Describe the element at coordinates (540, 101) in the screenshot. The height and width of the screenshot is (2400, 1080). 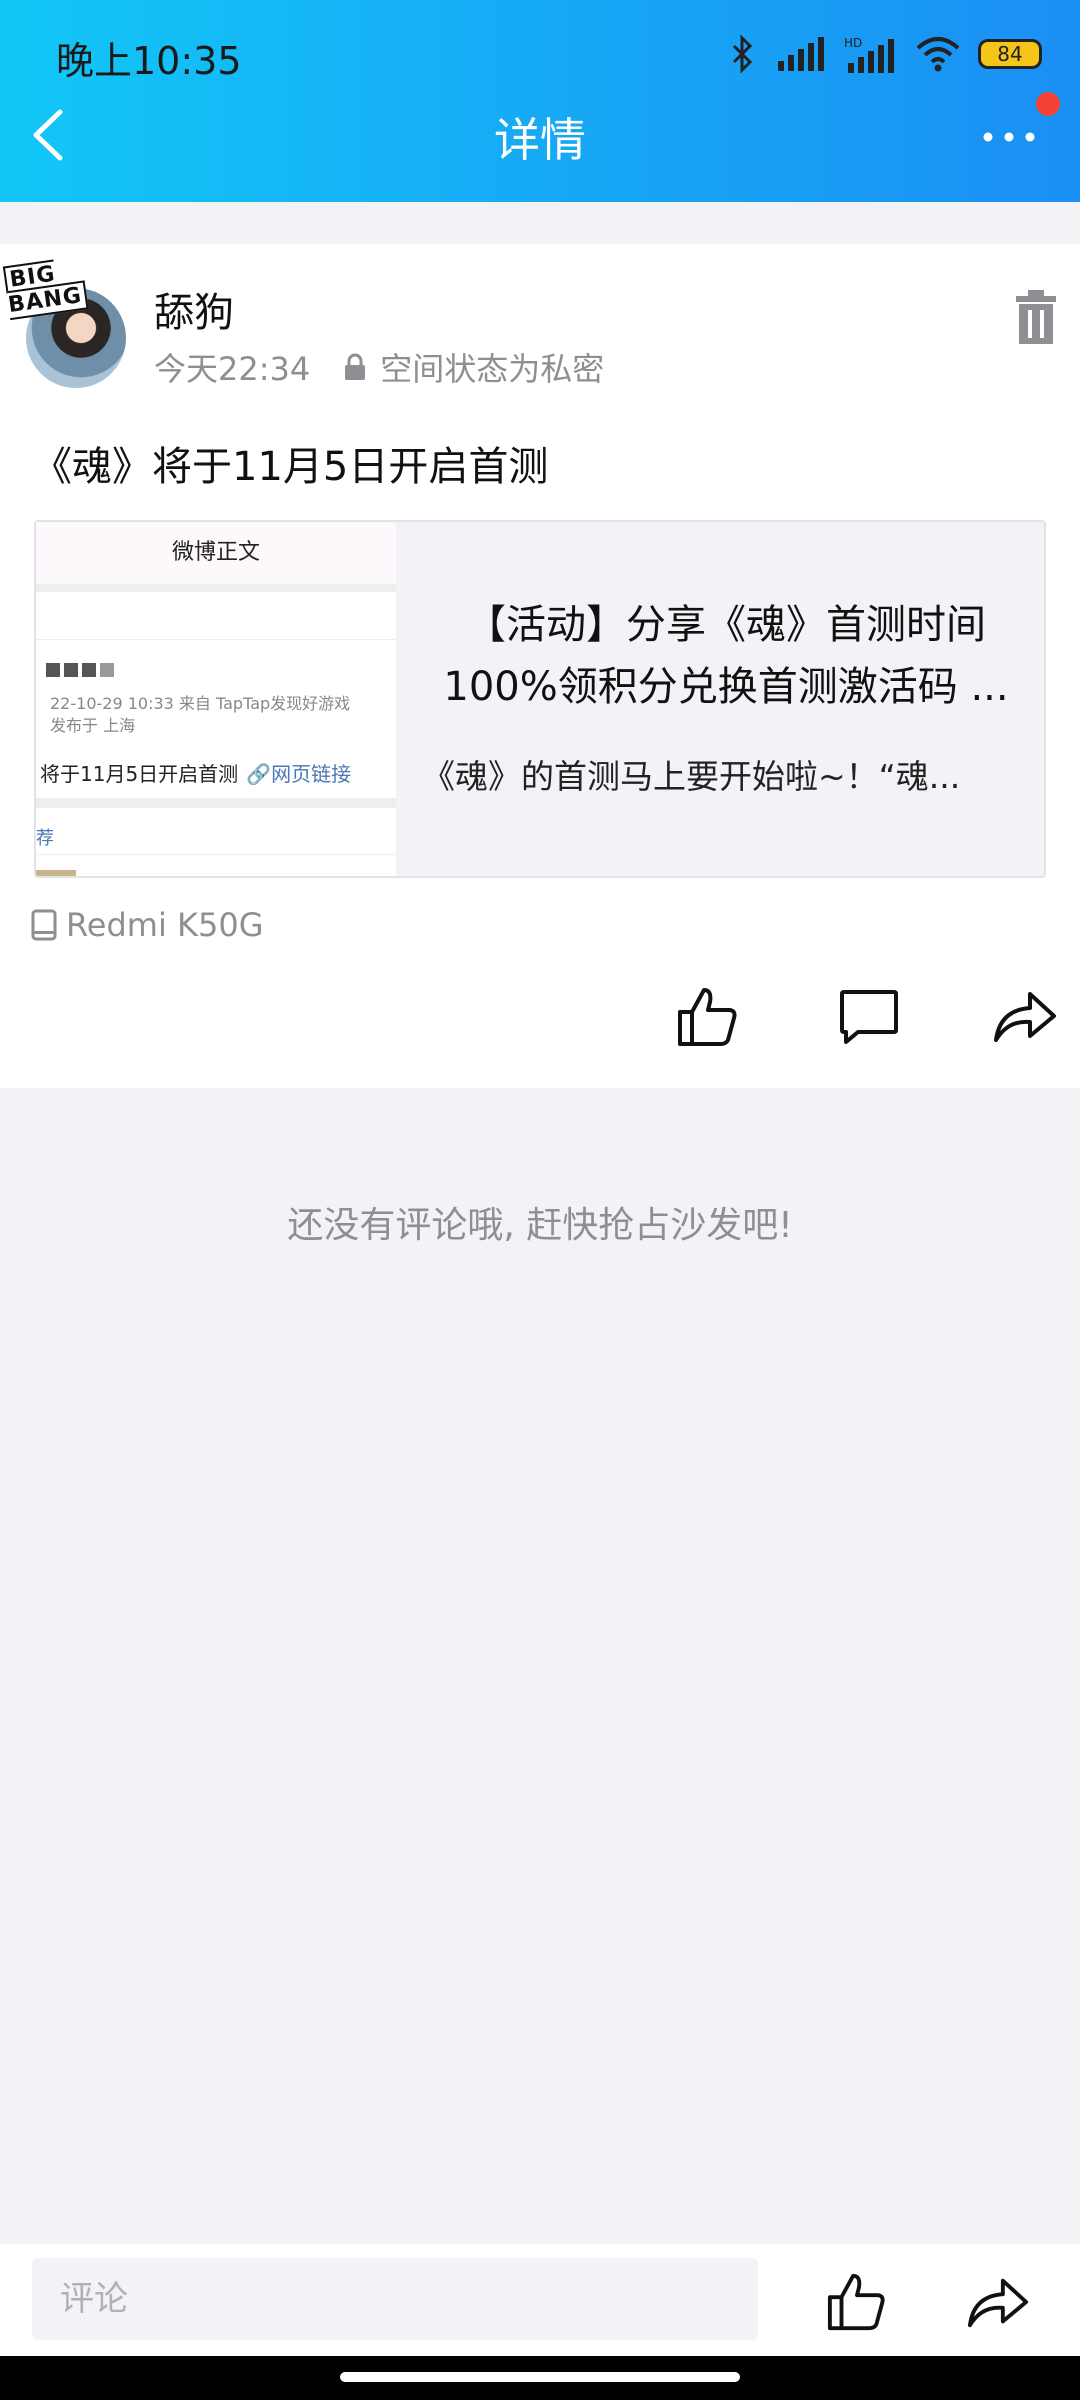
I see `header: 晚上10:35 HD 84 详情` at that location.